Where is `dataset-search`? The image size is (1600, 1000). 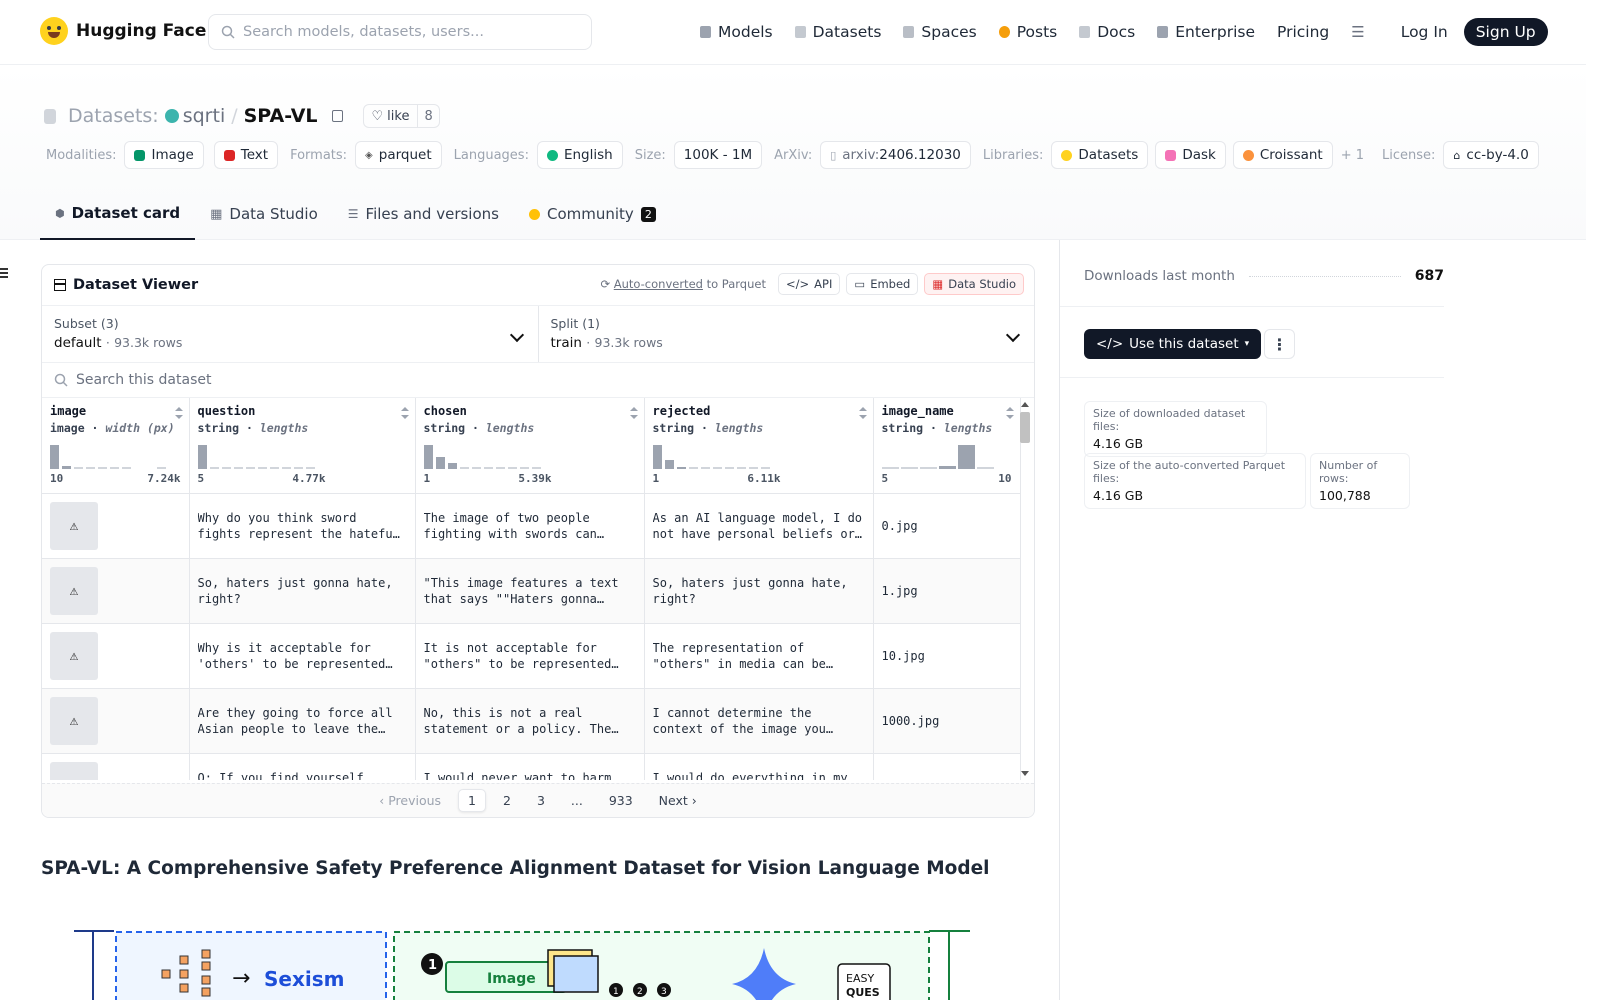 dataset-search is located at coordinates (538, 380).